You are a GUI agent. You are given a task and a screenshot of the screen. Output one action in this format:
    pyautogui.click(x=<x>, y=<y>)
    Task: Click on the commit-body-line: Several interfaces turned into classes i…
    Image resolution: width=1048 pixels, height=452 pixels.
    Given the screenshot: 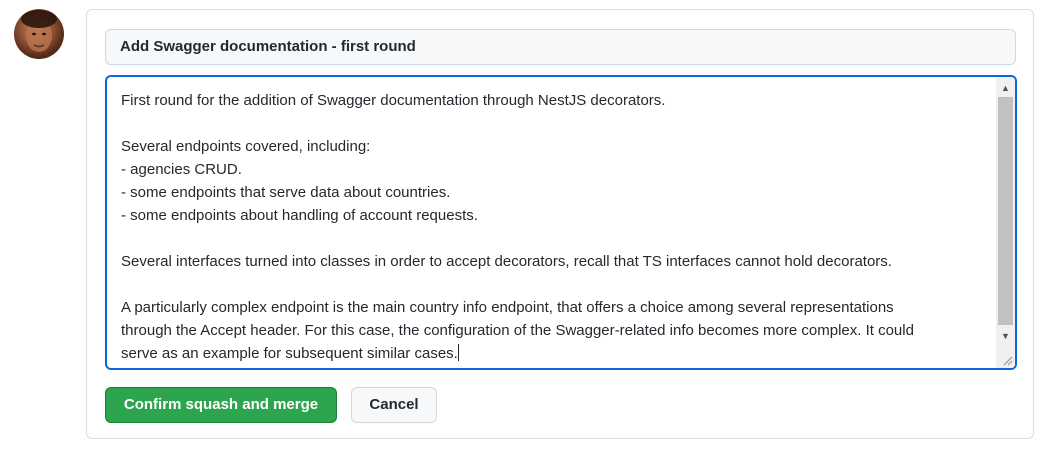 What is the action you would take?
    pyautogui.click(x=506, y=261)
    